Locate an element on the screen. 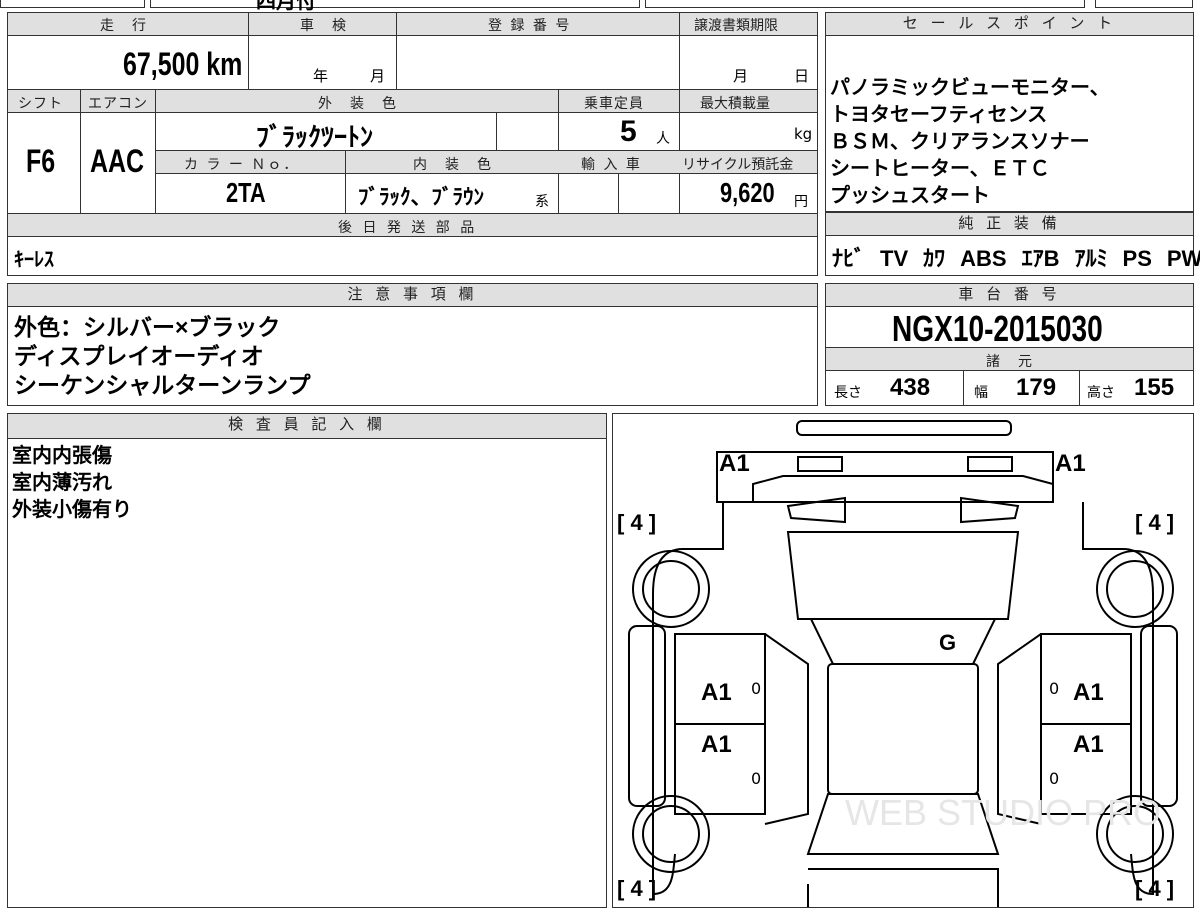 The width and height of the screenshot is (1200, 908). inspector-line: 室内内張傷 is located at coordinates (62, 455).